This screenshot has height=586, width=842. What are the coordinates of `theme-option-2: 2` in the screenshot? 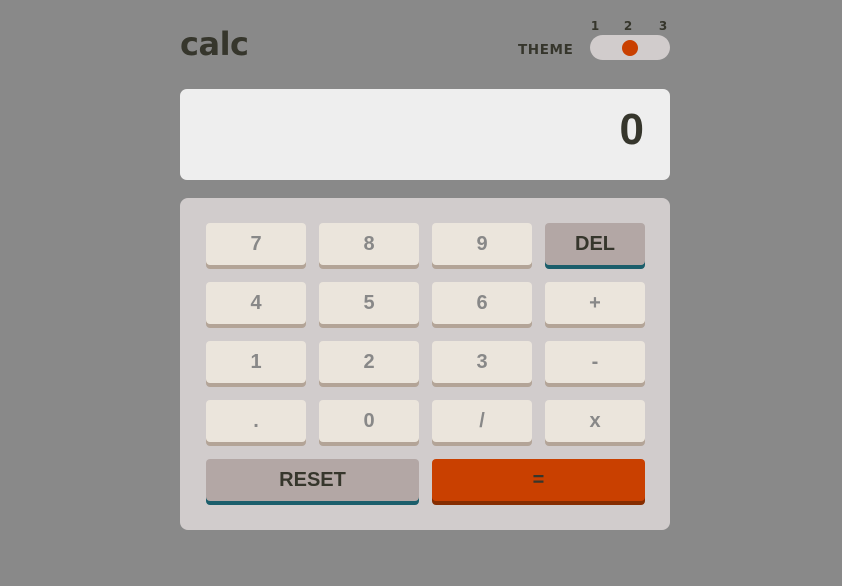 It's located at (628, 26).